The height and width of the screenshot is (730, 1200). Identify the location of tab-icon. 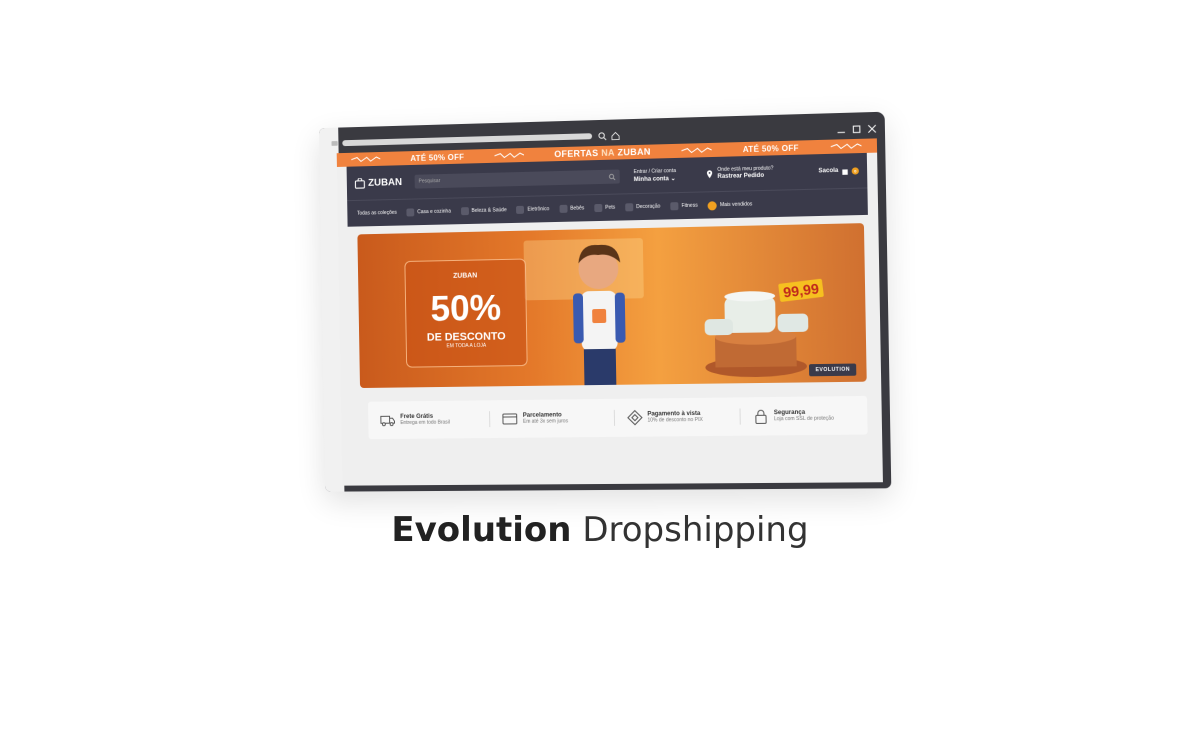
(334, 143).